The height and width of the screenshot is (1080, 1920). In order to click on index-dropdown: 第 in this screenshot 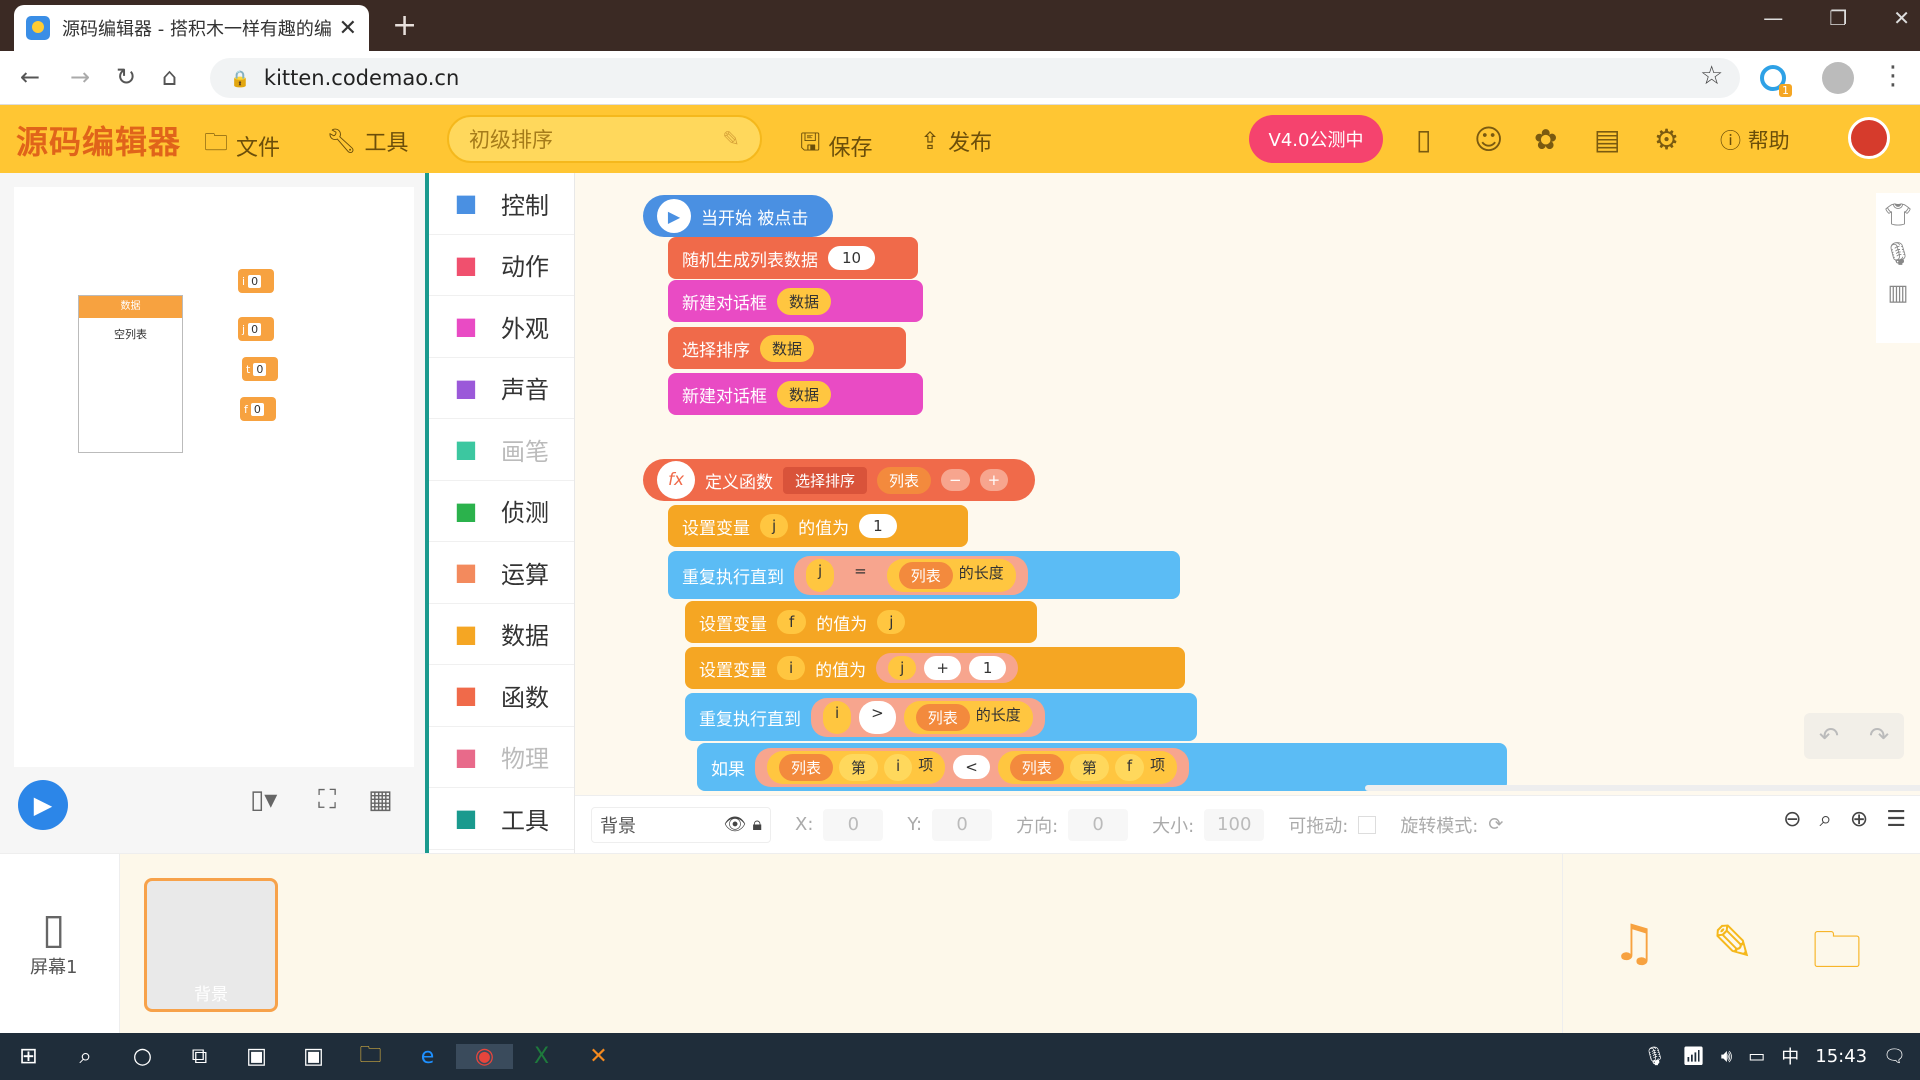, I will do `click(1089, 767)`.